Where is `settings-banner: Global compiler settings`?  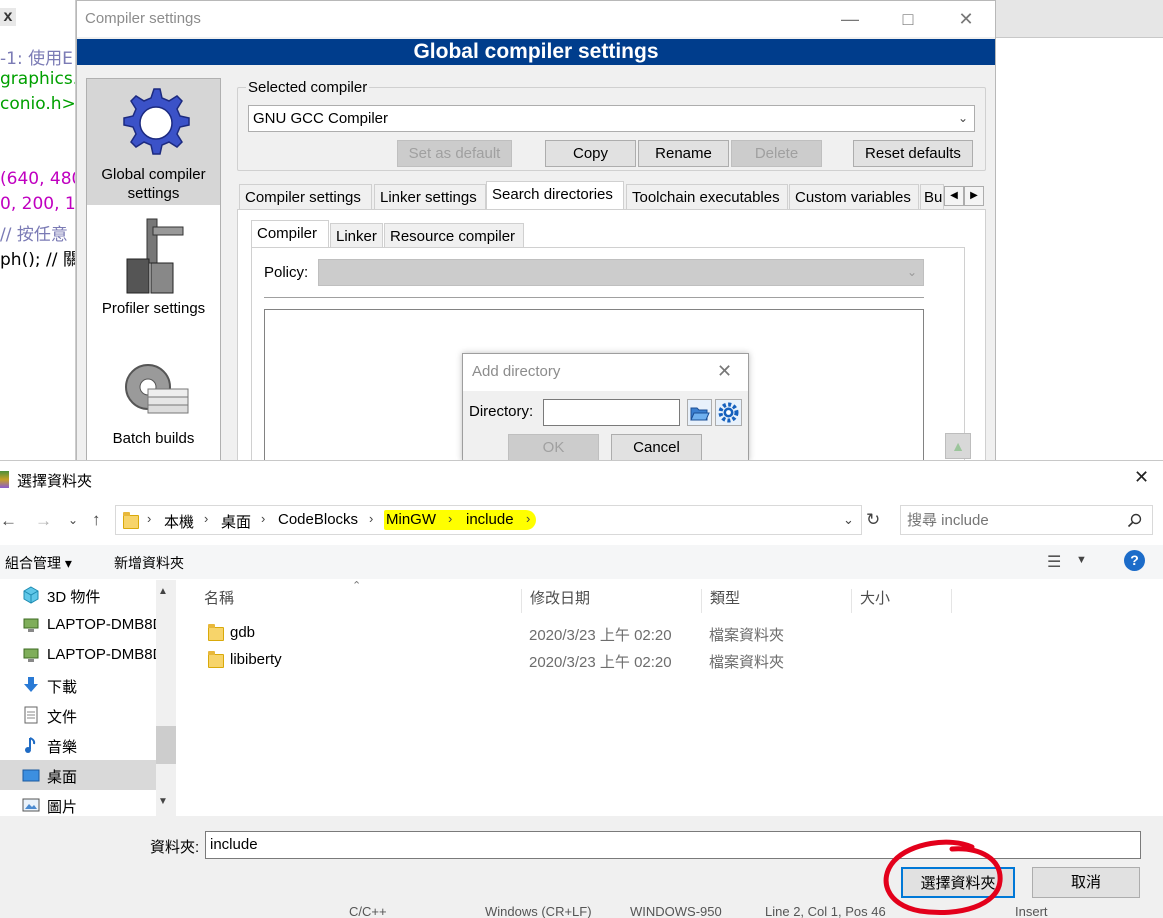 settings-banner: Global compiler settings is located at coordinates (536, 52).